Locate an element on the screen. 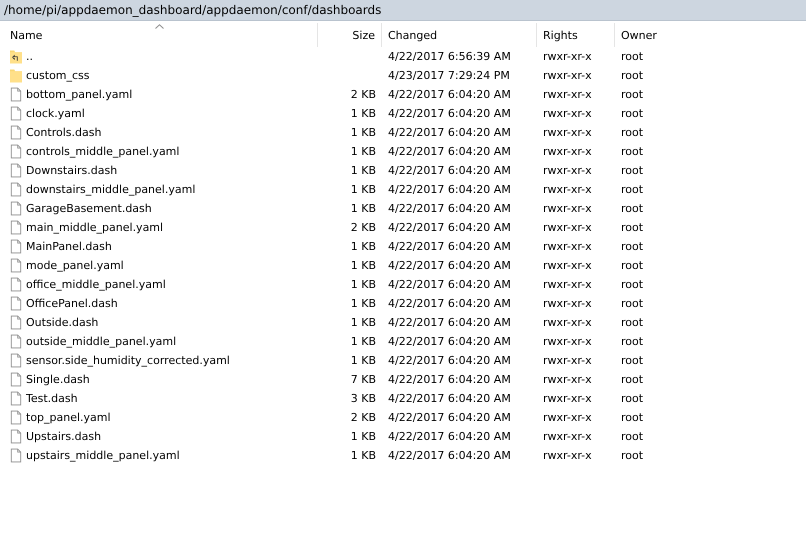 This screenshot has width=806, height=550. file-name: Downstairs.dash is located at coordinates (72, 170).